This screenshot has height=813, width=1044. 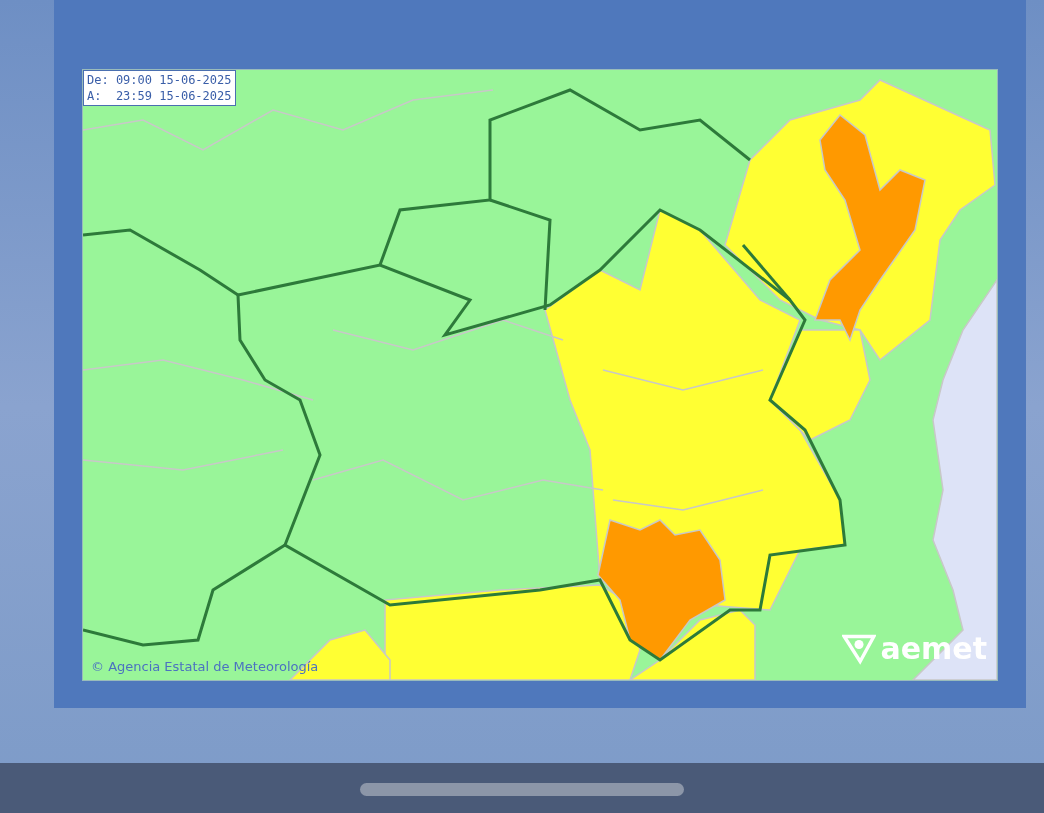 I want to click on home-indicator, so click(x=522, y=789).